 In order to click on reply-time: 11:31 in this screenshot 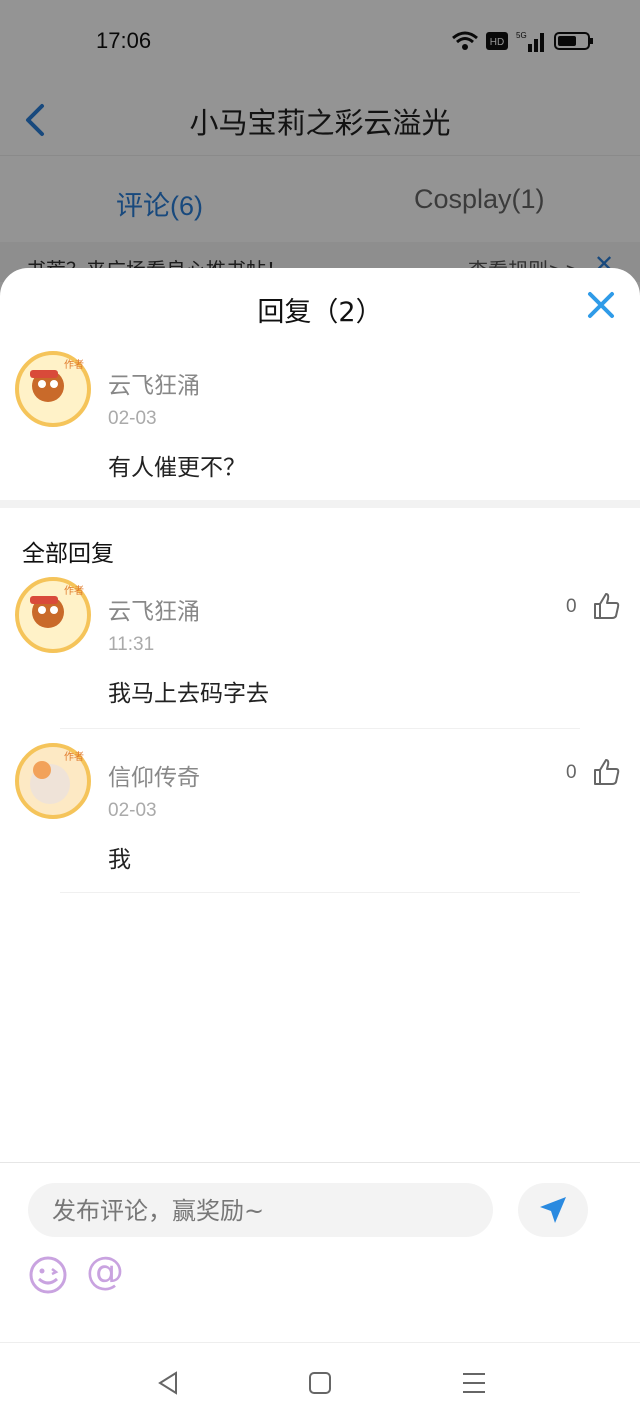, I will do `click(131, 644)`.